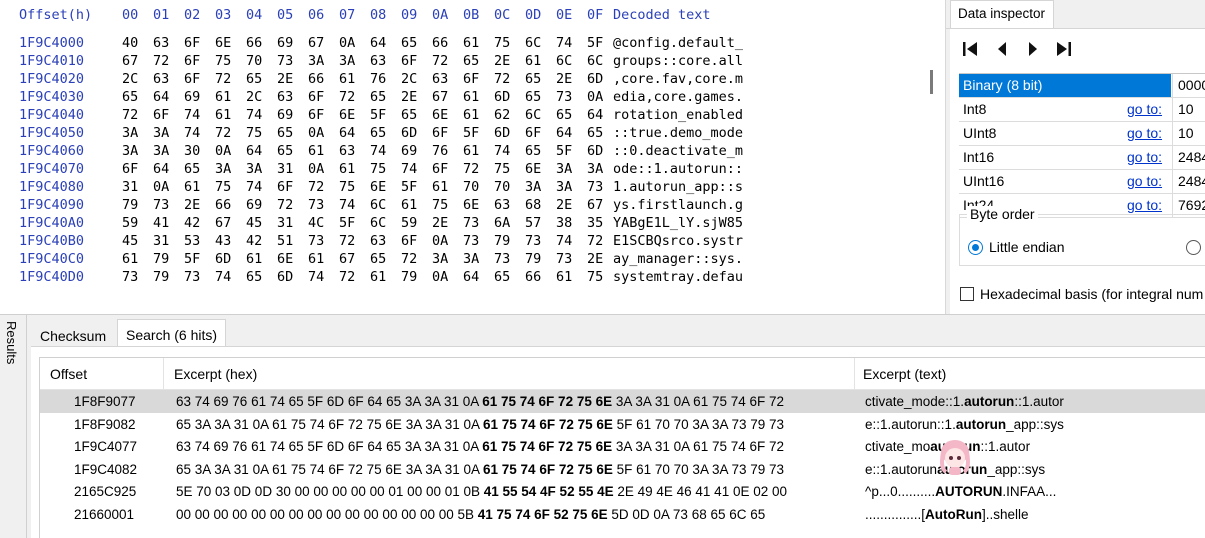  I want to click on column-header-text: Excerpt (text), so click(904, 374).